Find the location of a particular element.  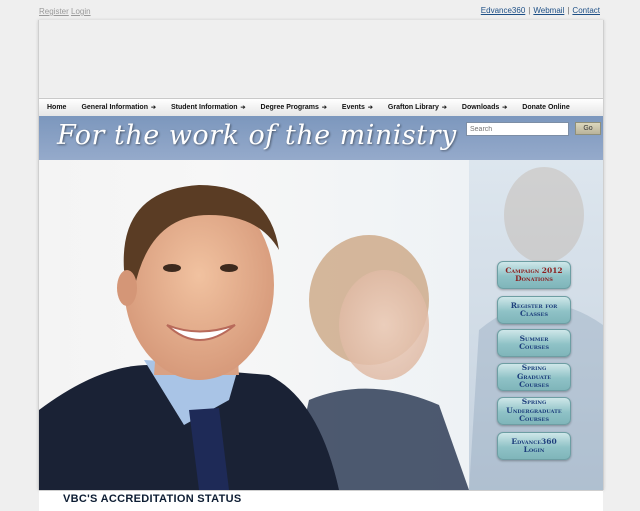

nav-label: General Information is located at coordinates (114, 107).